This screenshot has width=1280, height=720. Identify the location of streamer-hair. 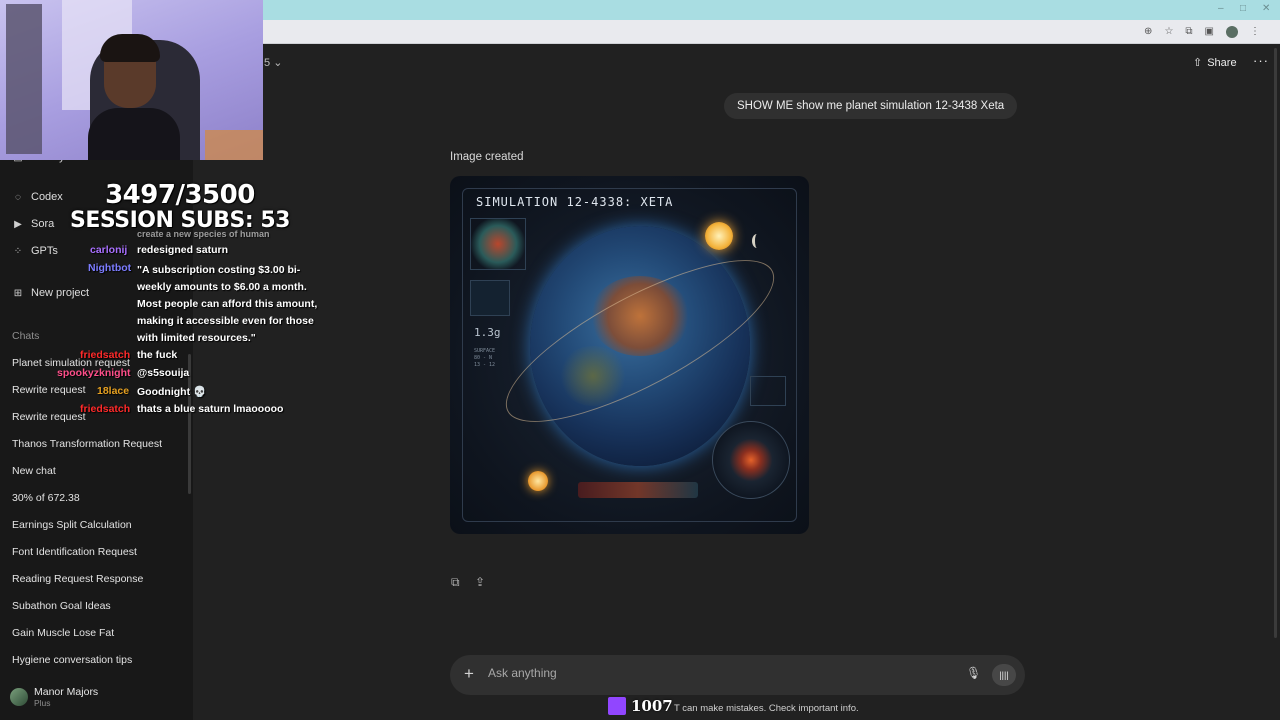
(130, 48).